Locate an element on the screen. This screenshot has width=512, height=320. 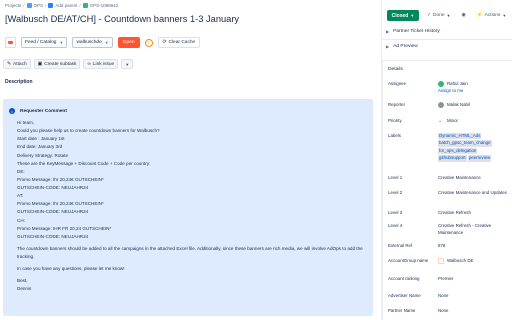
field-label: Labels is located at coordinates (394, 135).